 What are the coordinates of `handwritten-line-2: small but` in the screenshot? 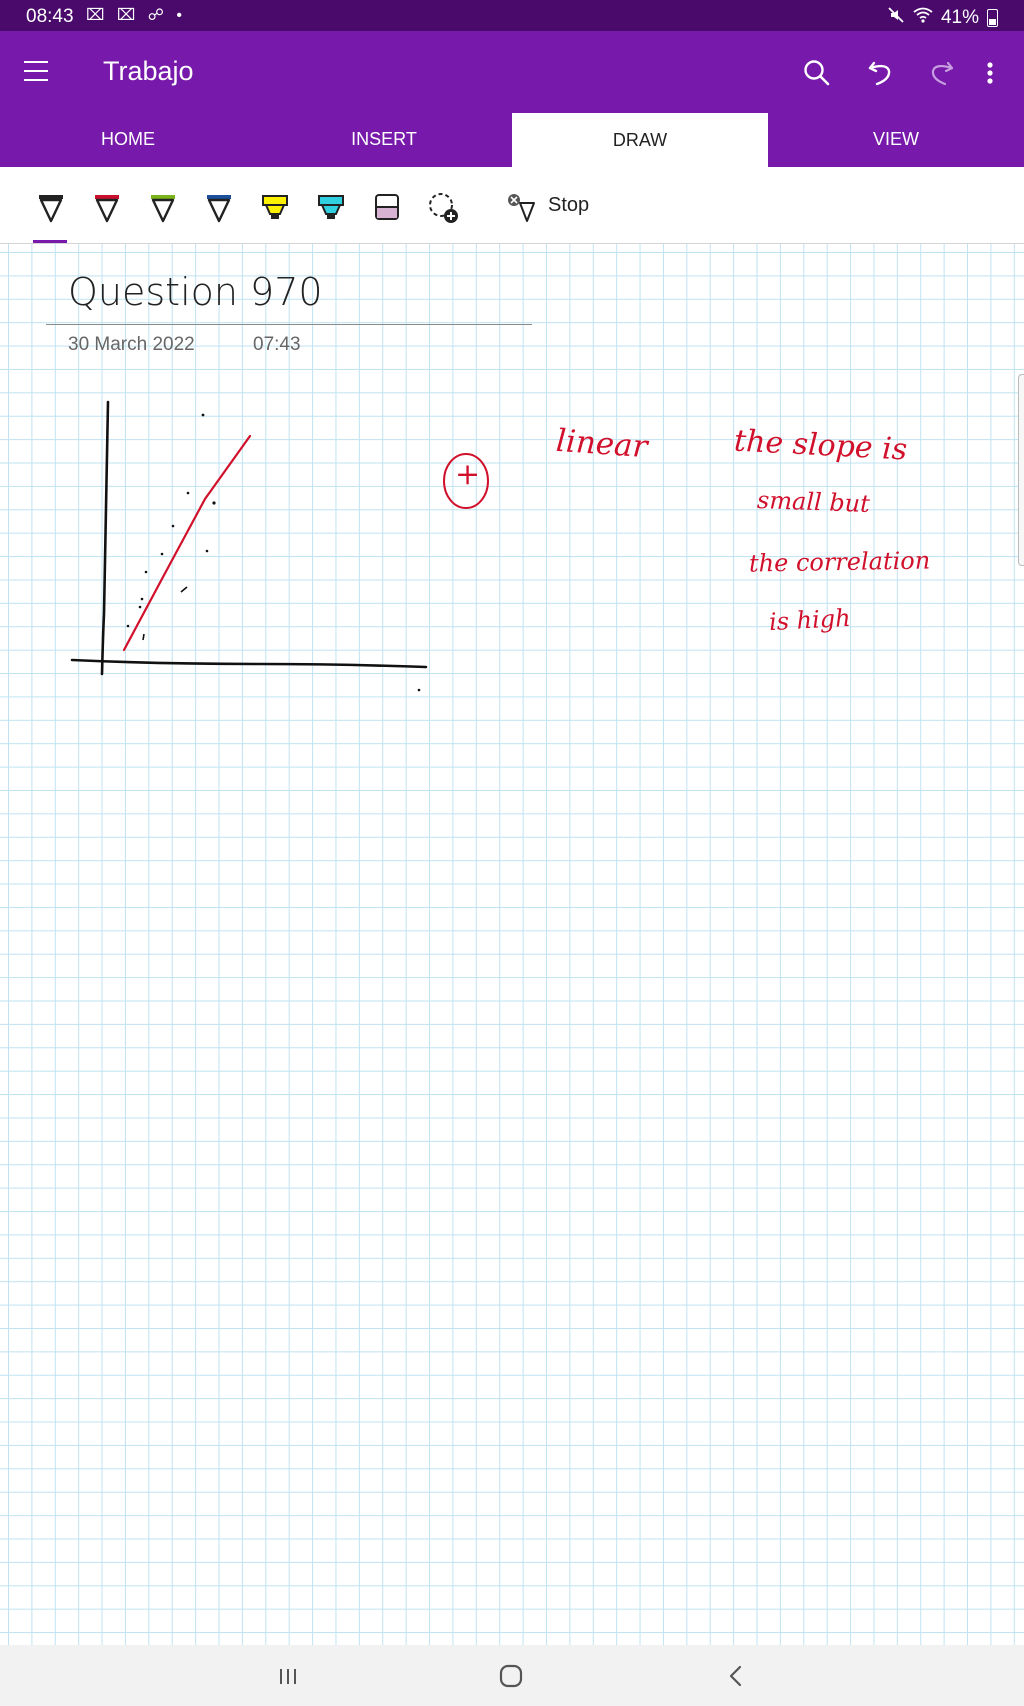 It's located at (813, 502).